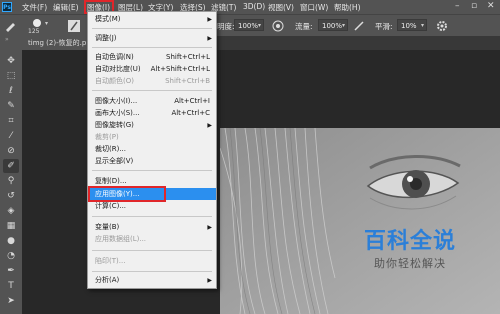 The height and width of the screenshot is (314, 500). I want to click on stamp-icon: ⚲, so click(11, 181).